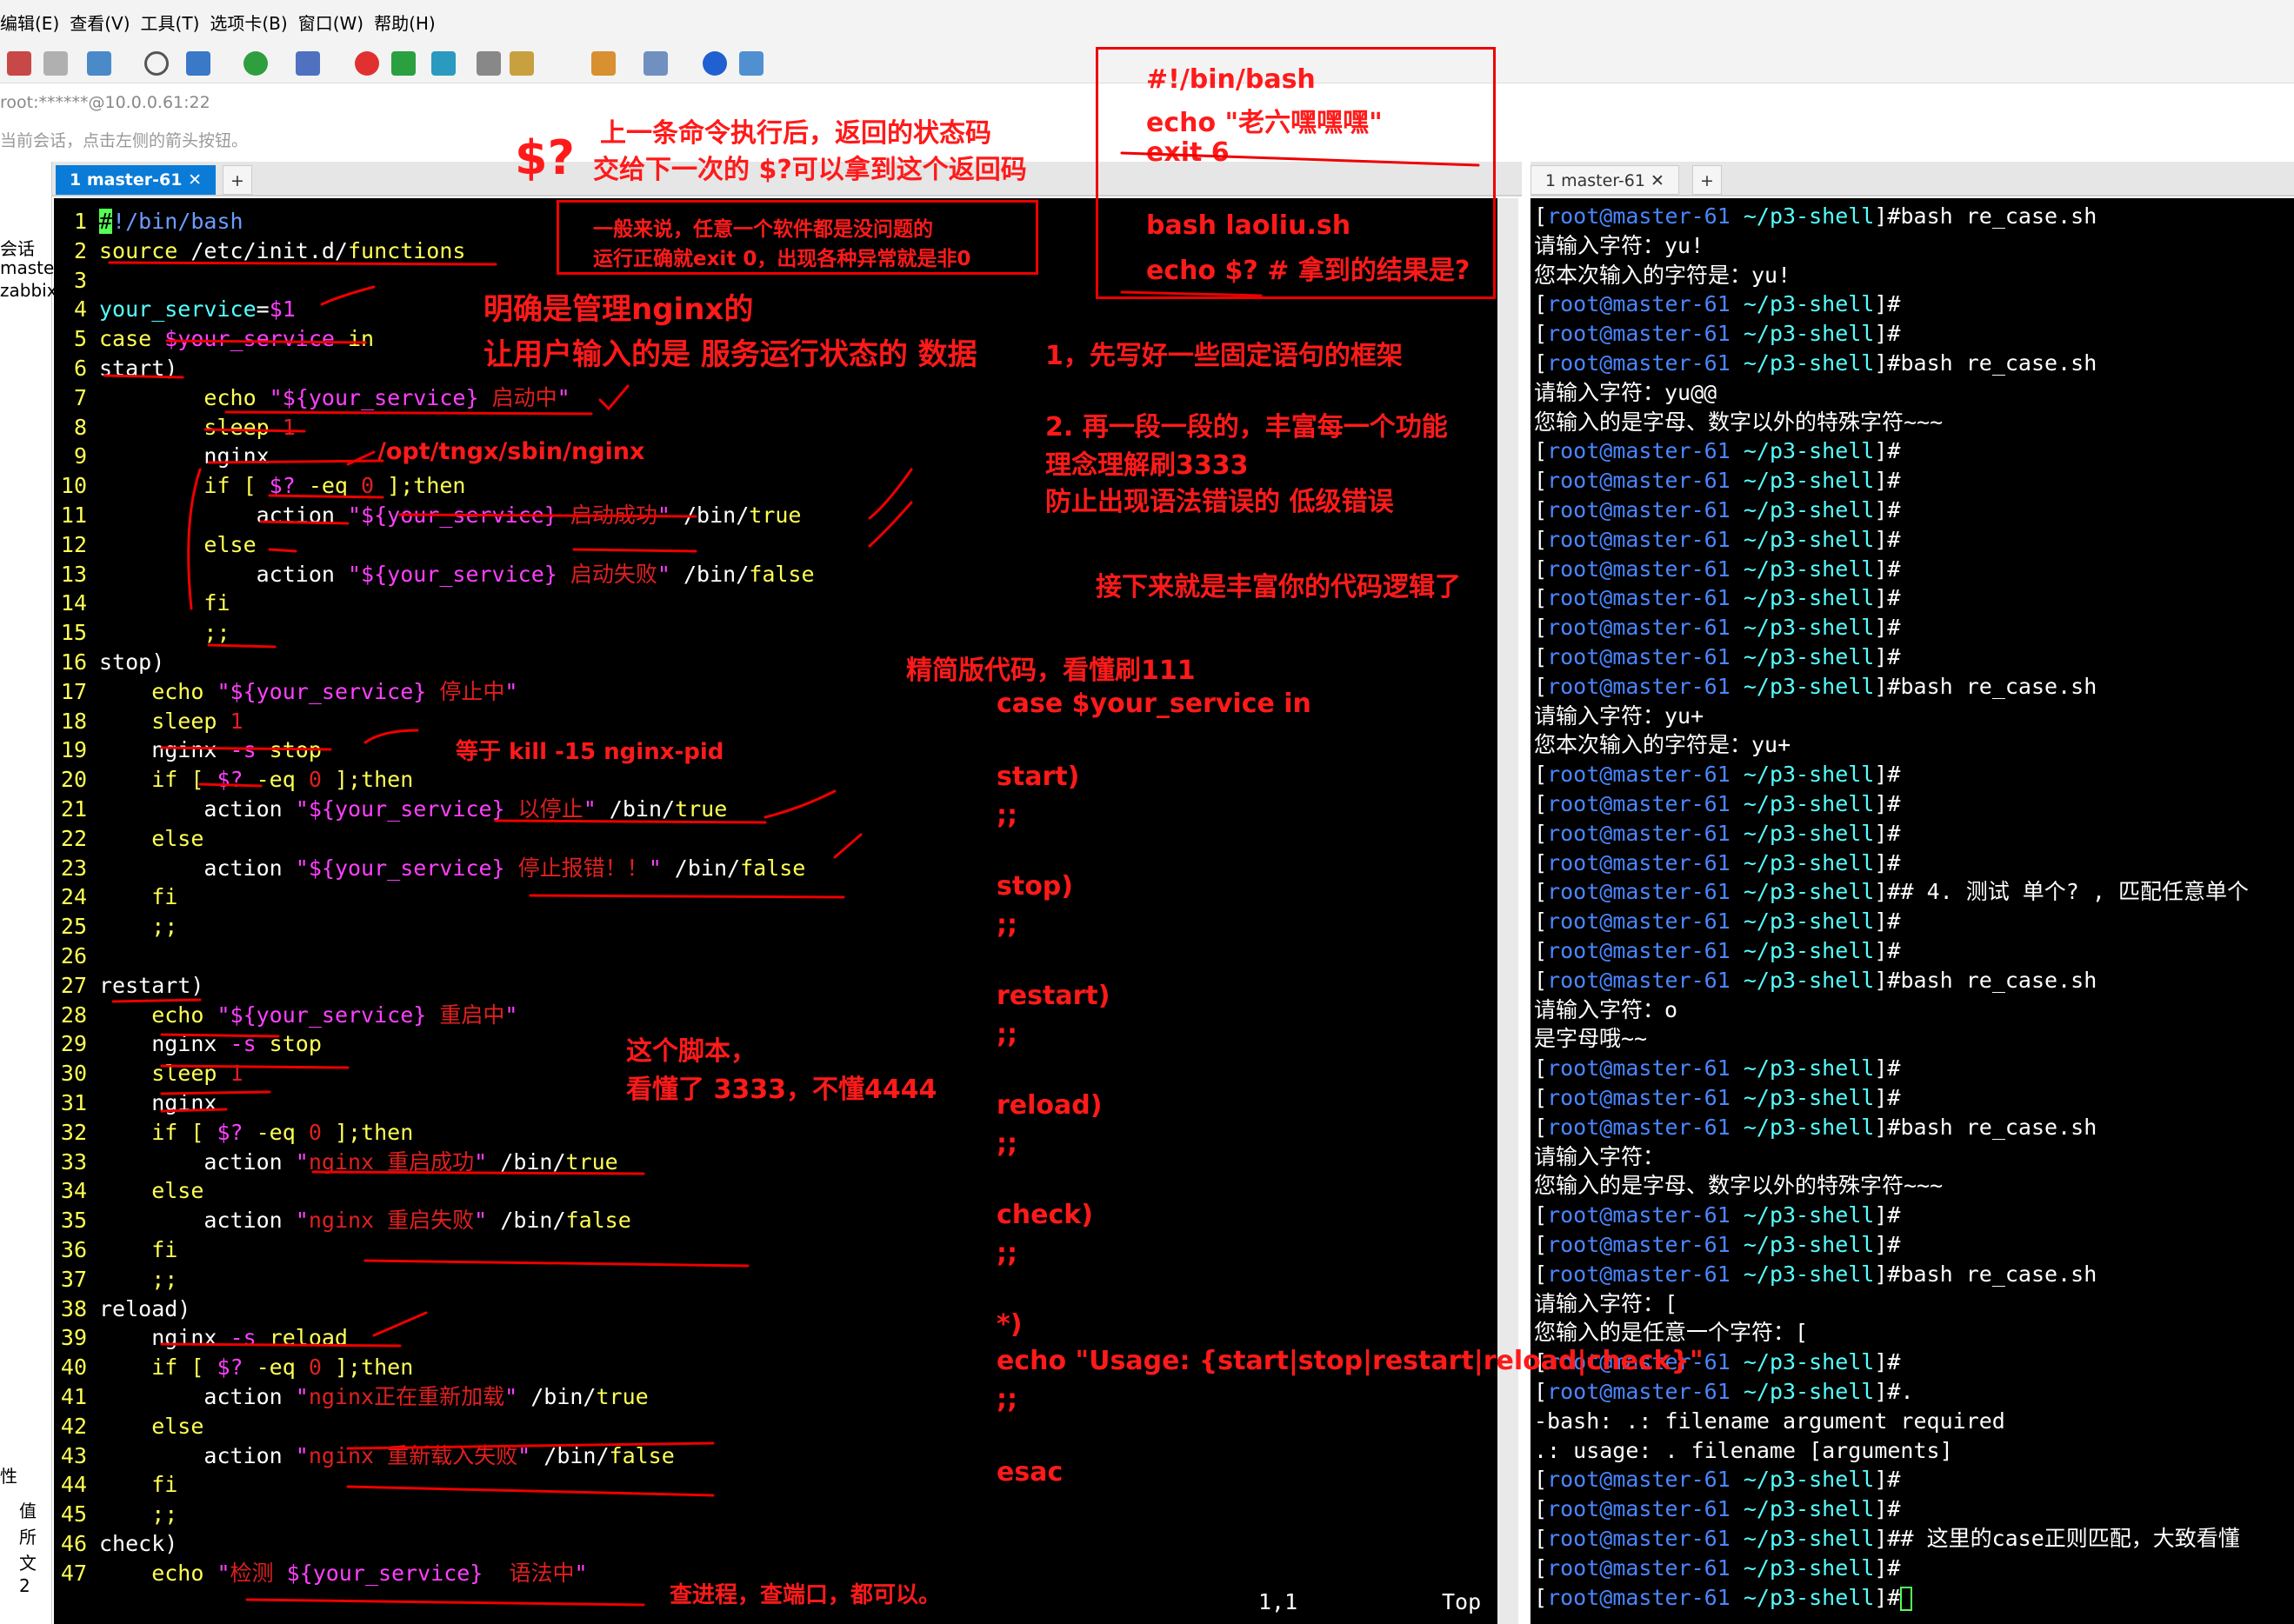 This screenshot has height=1624, width=2294. What do you see at coordinates (367, 780) in the screenshot?
I see `code-token: ];then` at bounding box center [367, 780].